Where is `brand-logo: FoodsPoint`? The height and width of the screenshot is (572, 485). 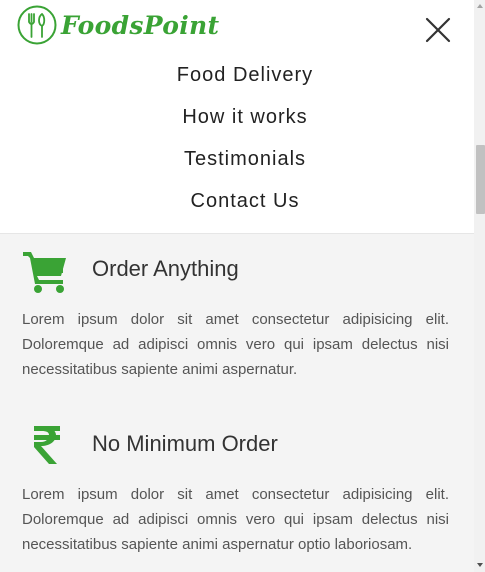
brand-logo: FoodsPoint is located at coordinates (118, 25).